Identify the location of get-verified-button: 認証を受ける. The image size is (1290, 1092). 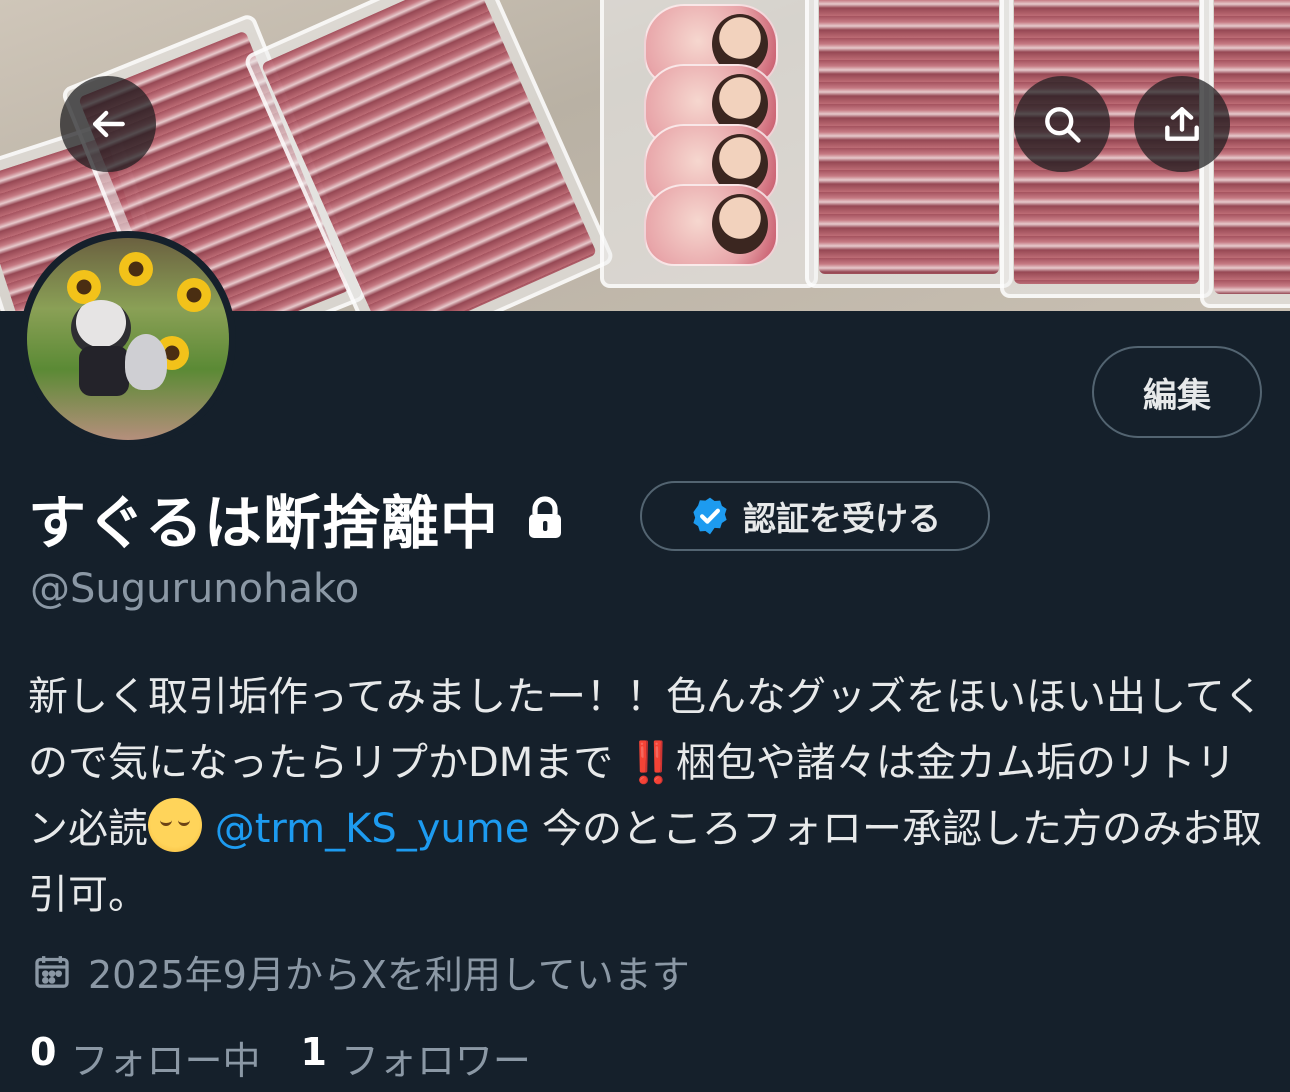
(815, 516).